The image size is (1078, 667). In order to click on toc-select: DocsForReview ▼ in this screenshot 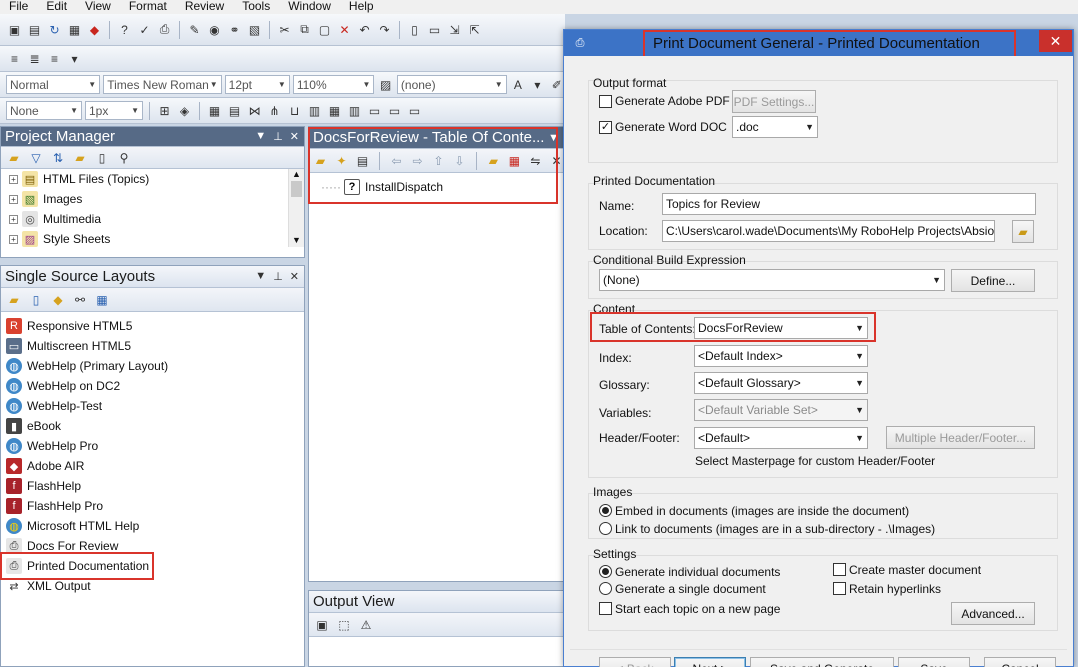, I will do `click(781, 328)`.